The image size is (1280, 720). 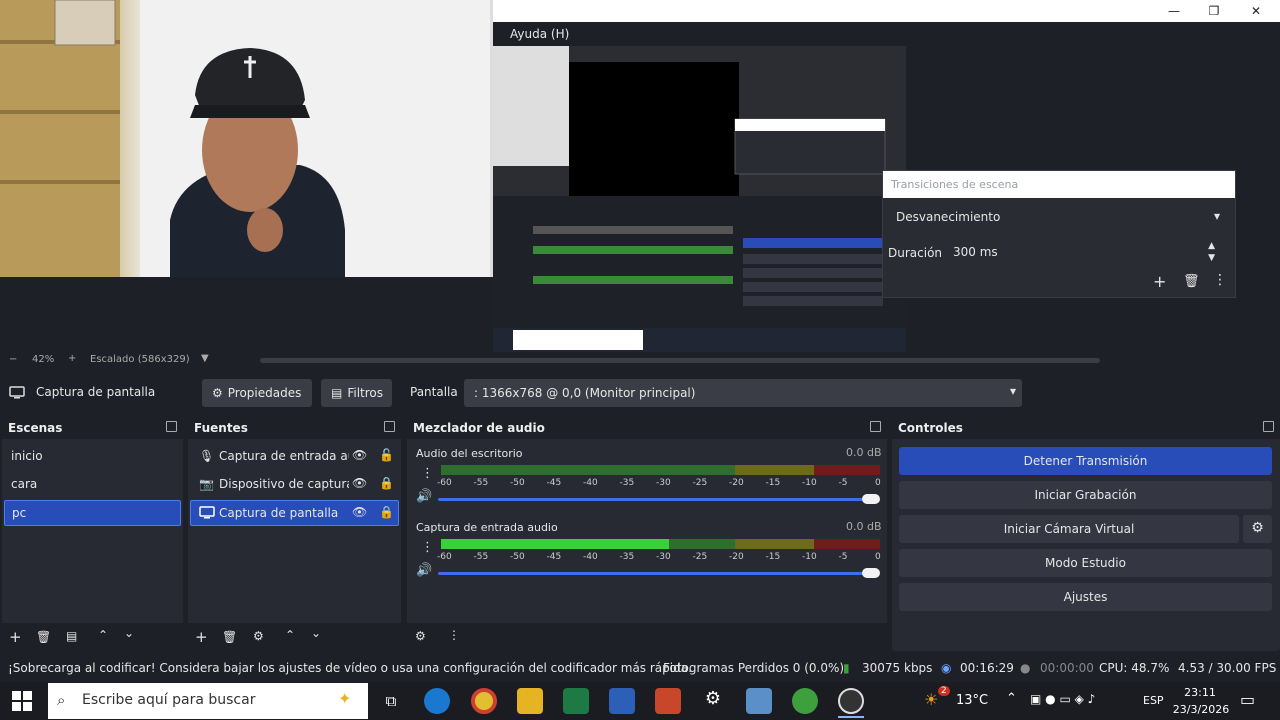 What do you see at coordinates (539, 34) in the screenshot?
I see `menu-help: Ayuda (H)` at bounding box center [539, 34].